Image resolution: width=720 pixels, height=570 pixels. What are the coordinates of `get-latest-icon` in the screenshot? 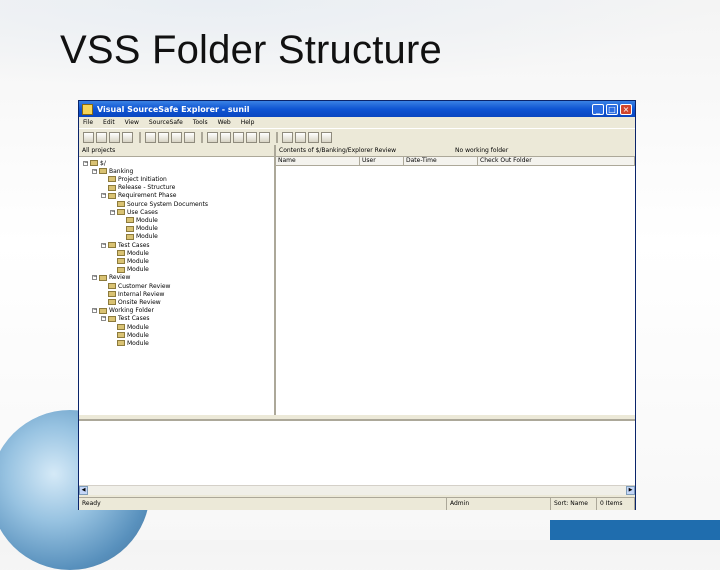 It's located at (150, 137).